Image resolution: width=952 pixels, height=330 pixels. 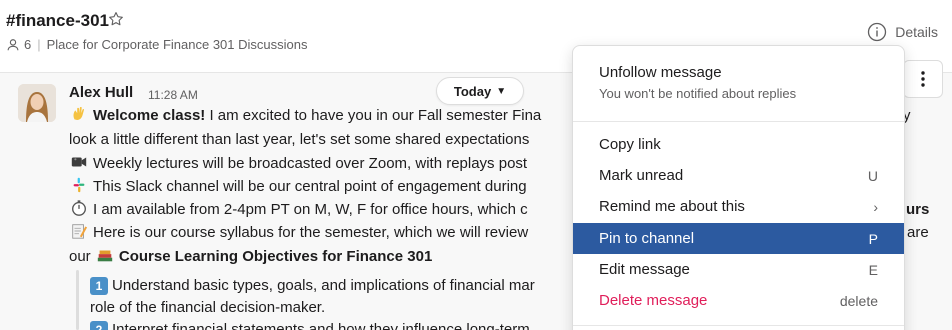 What do you see at coordinates (79, 185) in the screenshot?
I see `slack-logo-icon` at bounding box center [79, 185].